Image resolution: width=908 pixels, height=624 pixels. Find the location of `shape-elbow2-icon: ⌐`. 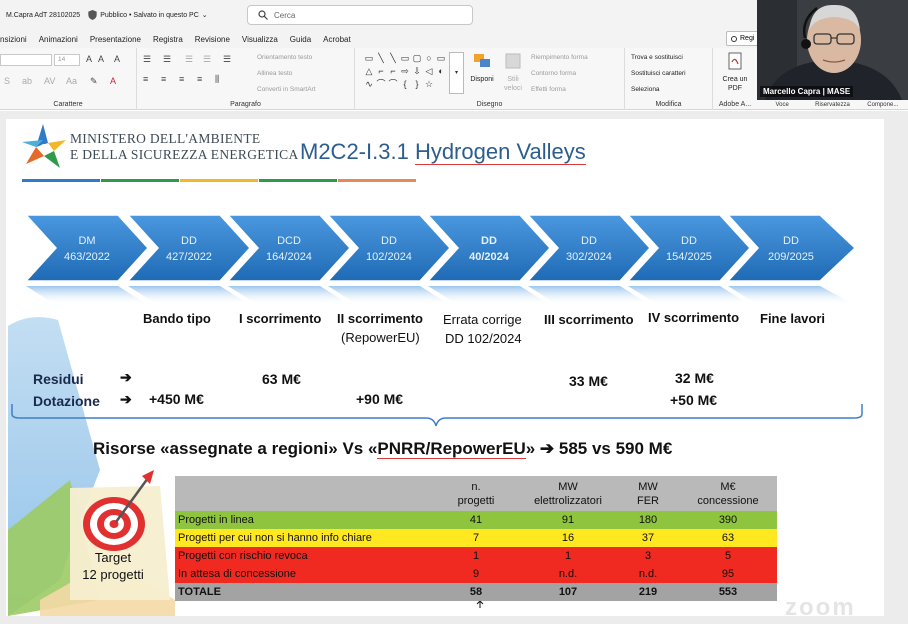

shape-elbow2-icon: ⌐ is located at coordinates (393, 71).